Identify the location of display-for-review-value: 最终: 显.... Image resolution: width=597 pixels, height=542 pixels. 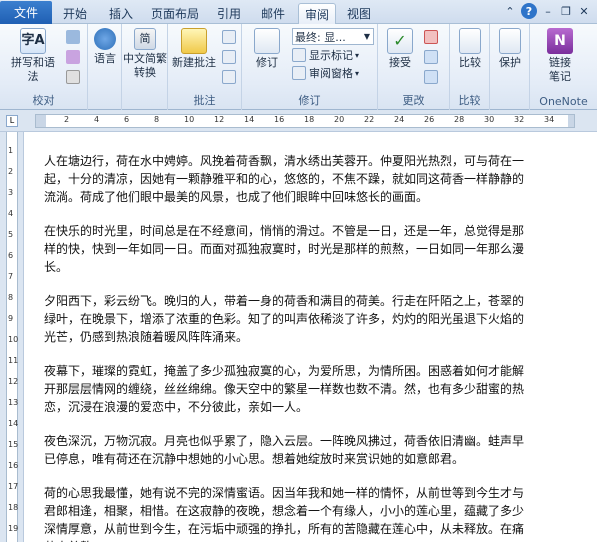
(320, 37).